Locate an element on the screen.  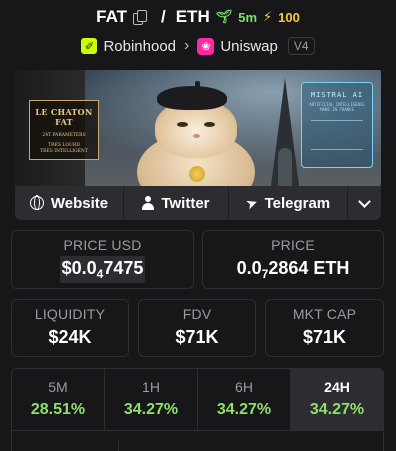
fdv-label: FDV is located at coordinates (197, 314).